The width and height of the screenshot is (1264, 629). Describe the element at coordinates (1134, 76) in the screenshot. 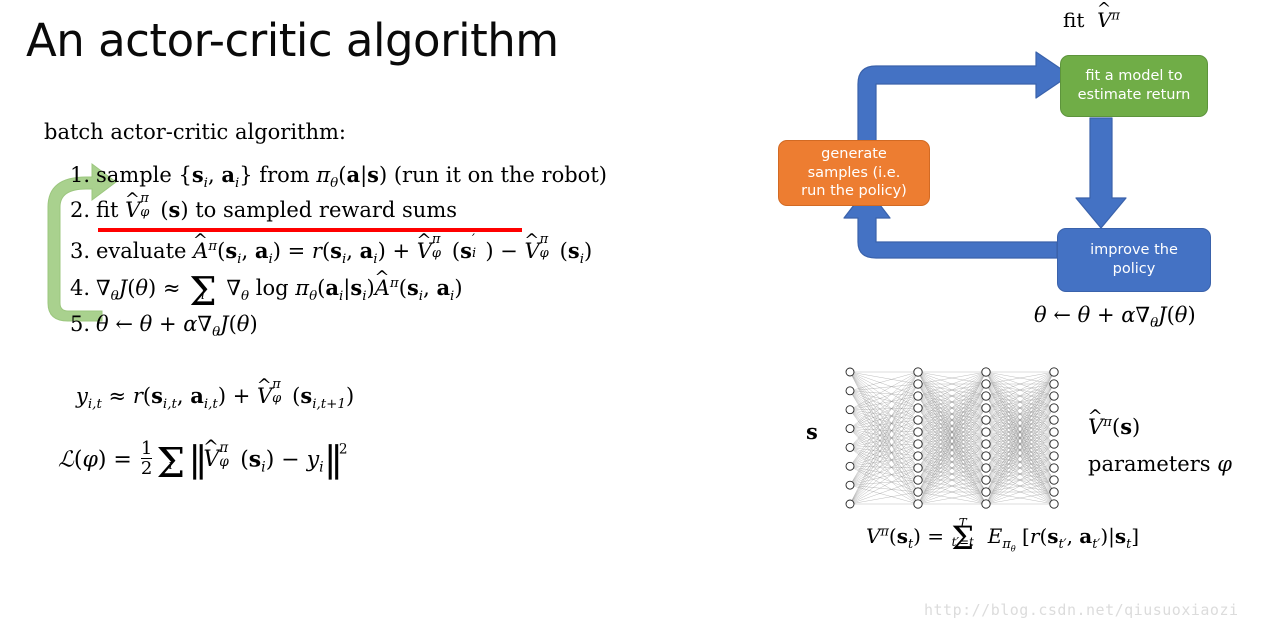

I see `green-label-line-1: fit a model to` at that location.